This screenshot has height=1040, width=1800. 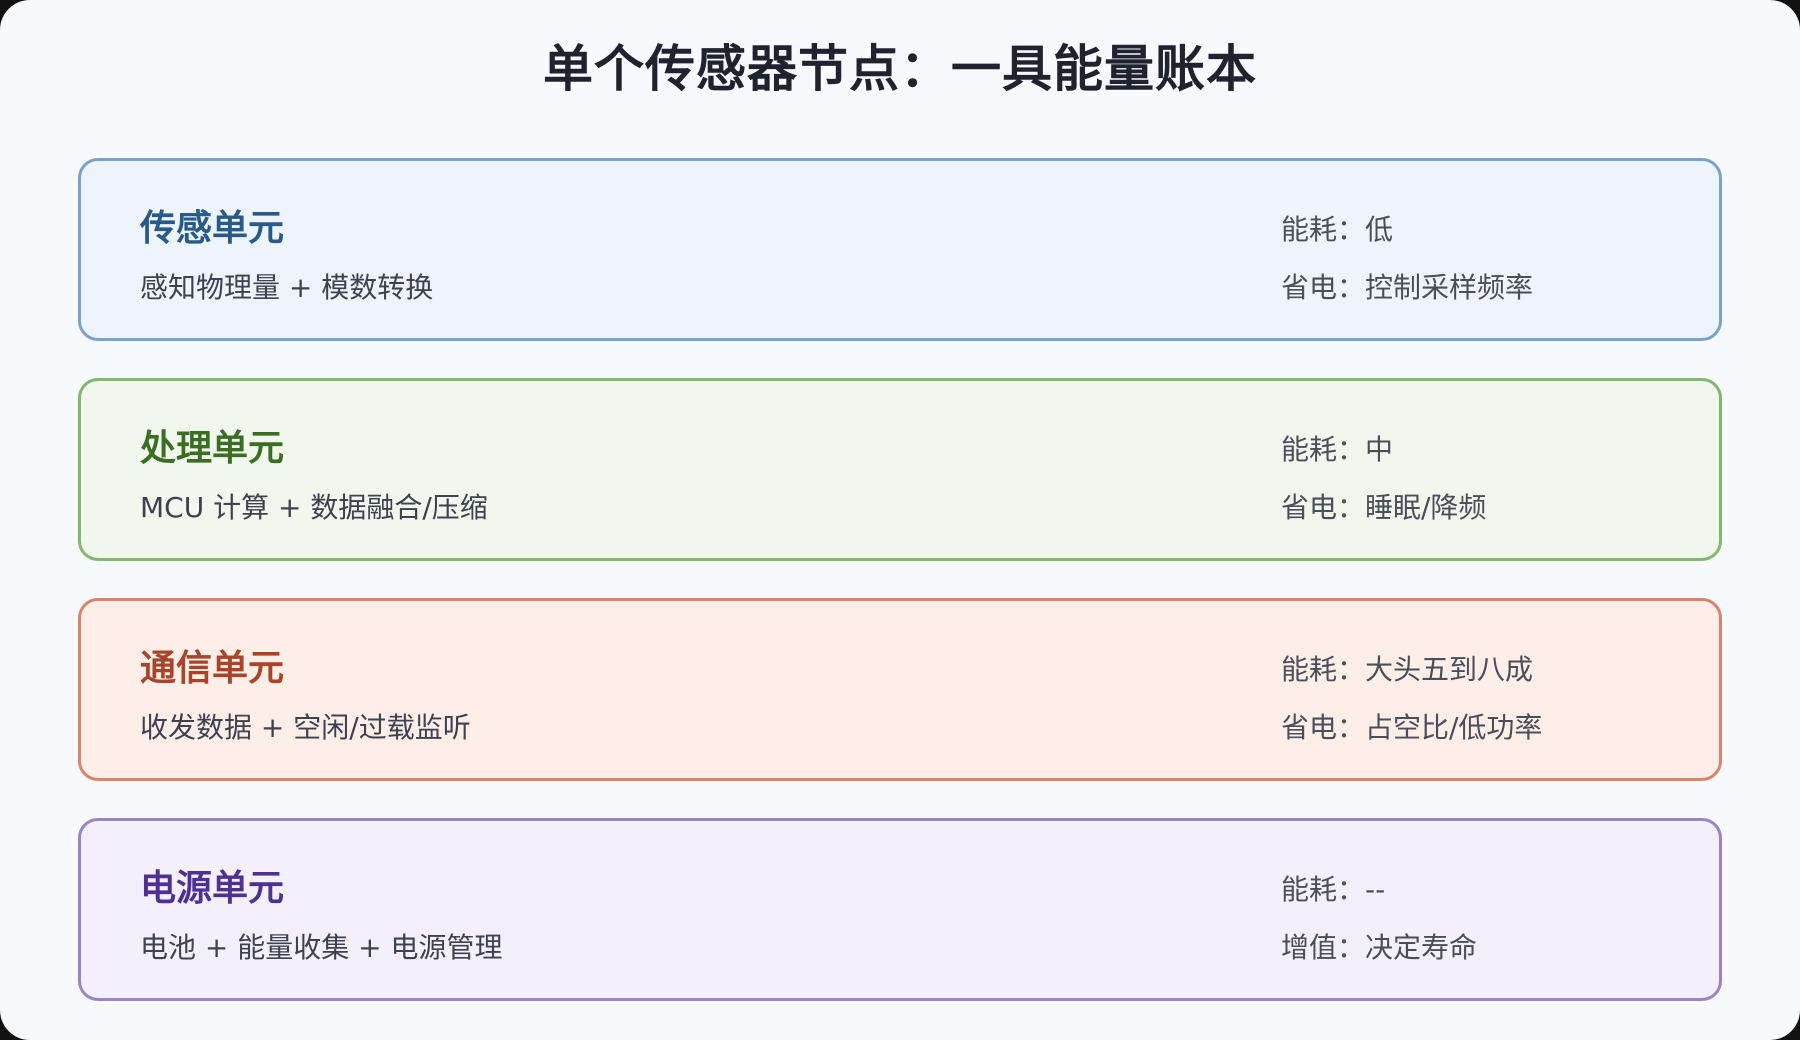 What do you see at coordinates (1407, 669) in the screenshot?
I see `unit-energy-consumption: 能耗：大头五到八成` at bounding box center [1407, 669].